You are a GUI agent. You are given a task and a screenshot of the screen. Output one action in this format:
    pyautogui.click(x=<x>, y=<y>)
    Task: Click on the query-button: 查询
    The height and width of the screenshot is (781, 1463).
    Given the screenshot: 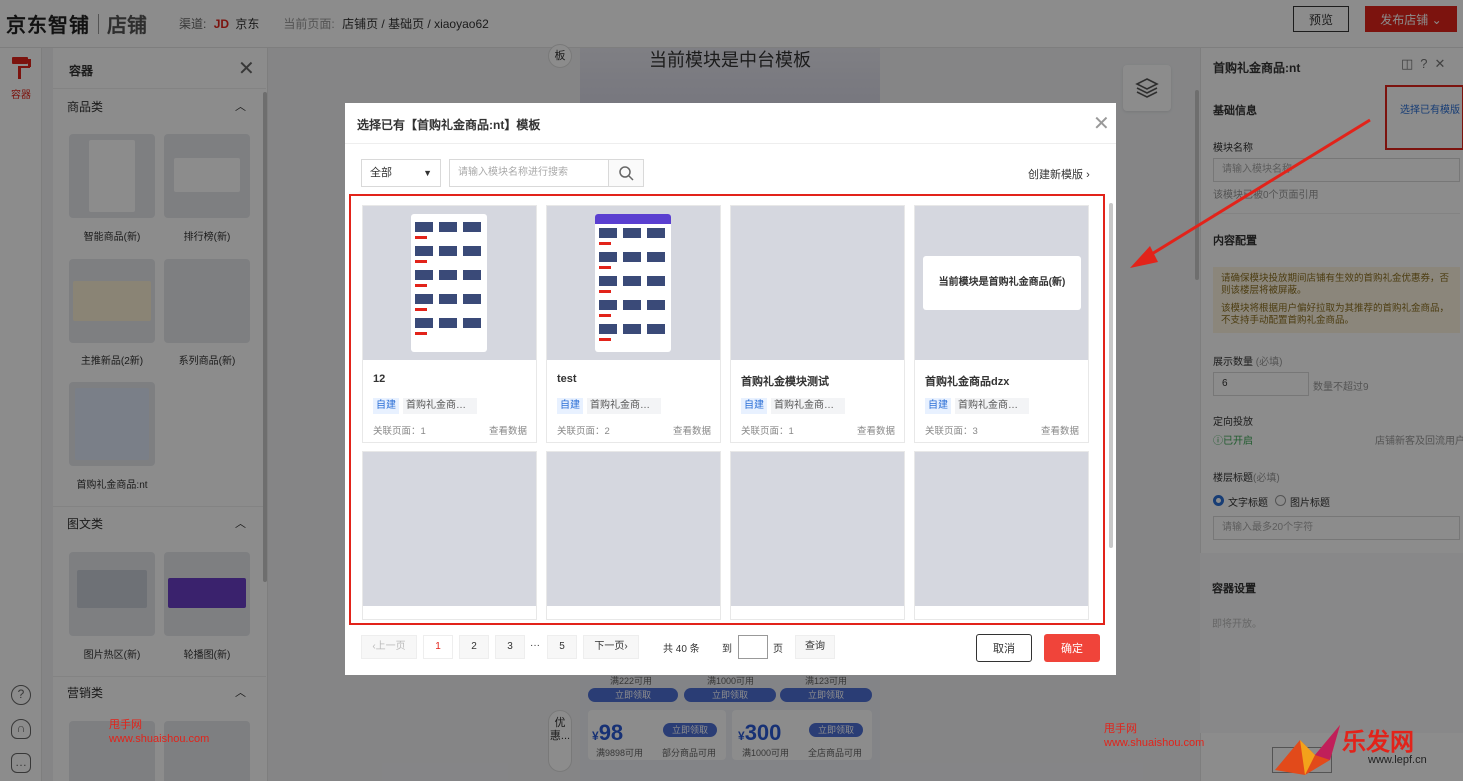 What is the action you would take?
    pyautogui.click(x=815, y=647)
    